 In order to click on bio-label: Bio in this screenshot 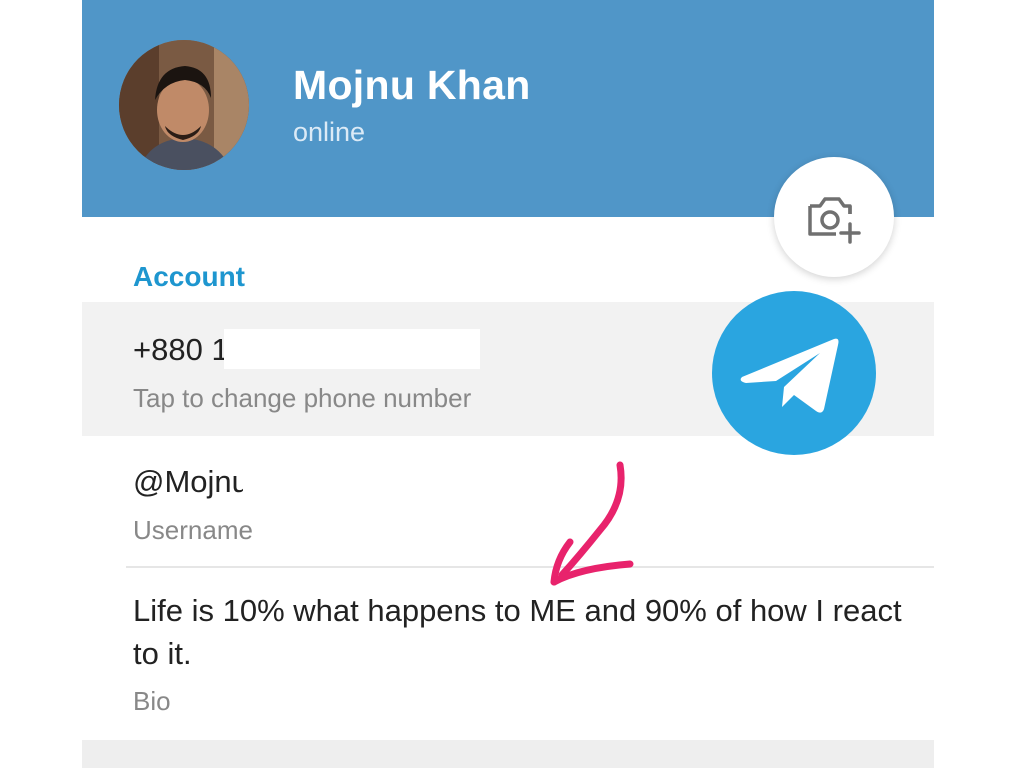, I will do `click(152, 701)`.